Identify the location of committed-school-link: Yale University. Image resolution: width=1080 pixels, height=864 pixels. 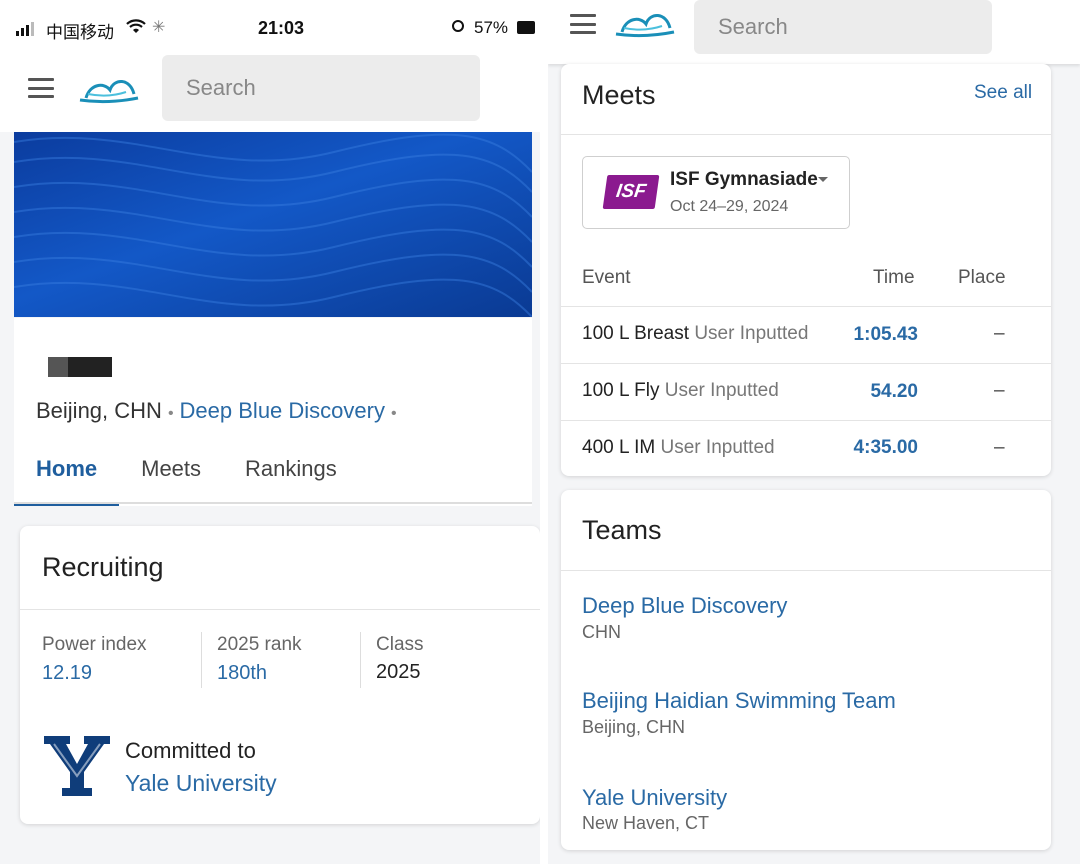
(201, 783).